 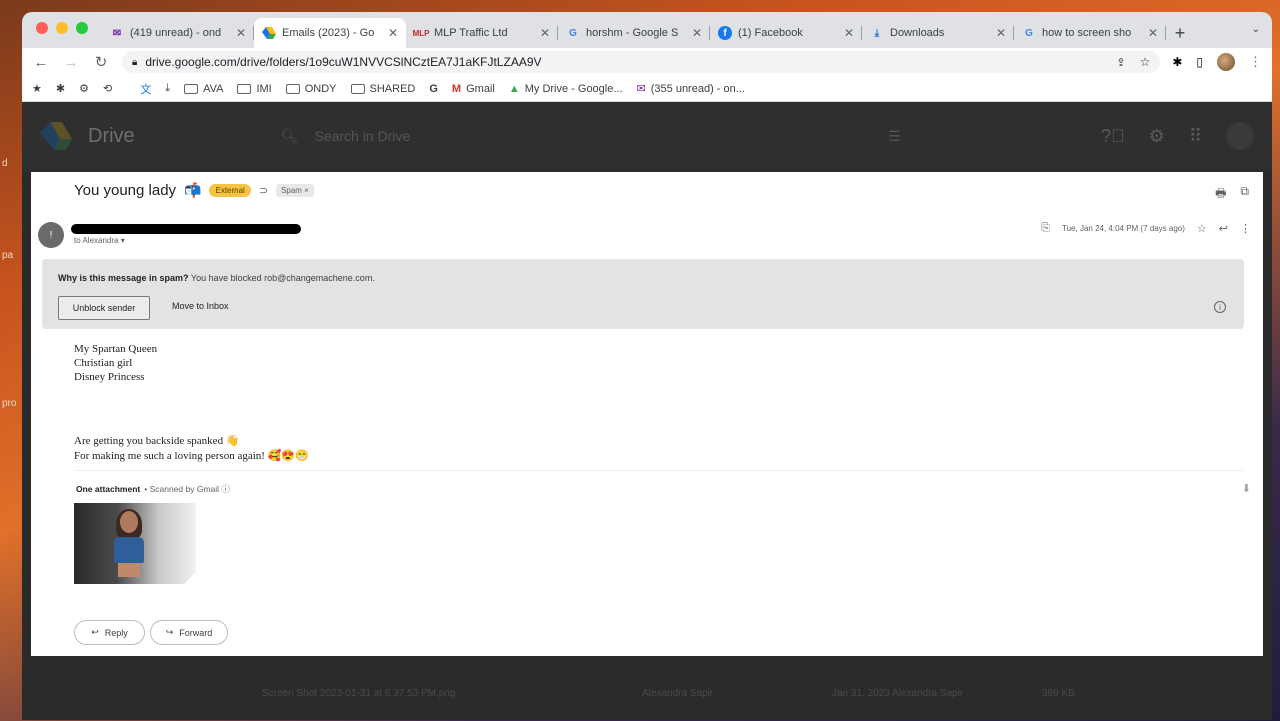 I want to click on bookmark-label: IMI, so click(x=264, y=88).